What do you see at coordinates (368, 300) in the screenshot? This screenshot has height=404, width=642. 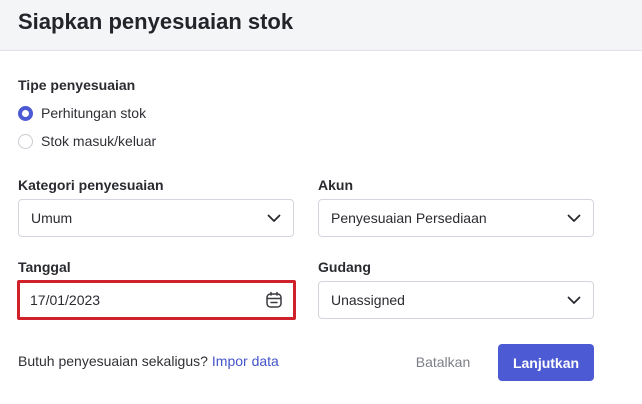 I see `warehouse-select-value: Unassigned` at bounding box center [368, 300].